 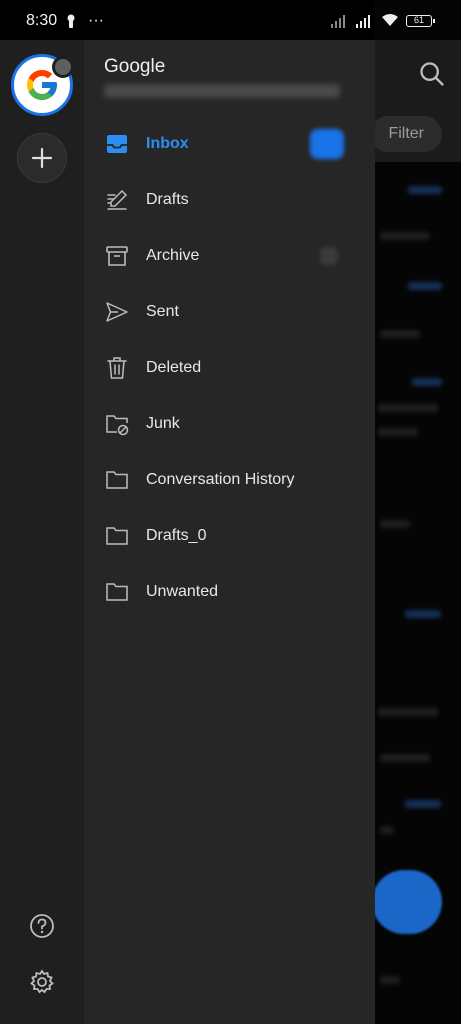 What do you see at coordinates (222, 91) in the screenshot?
I see `account-email-redacted` at bounding box center [222, 91].